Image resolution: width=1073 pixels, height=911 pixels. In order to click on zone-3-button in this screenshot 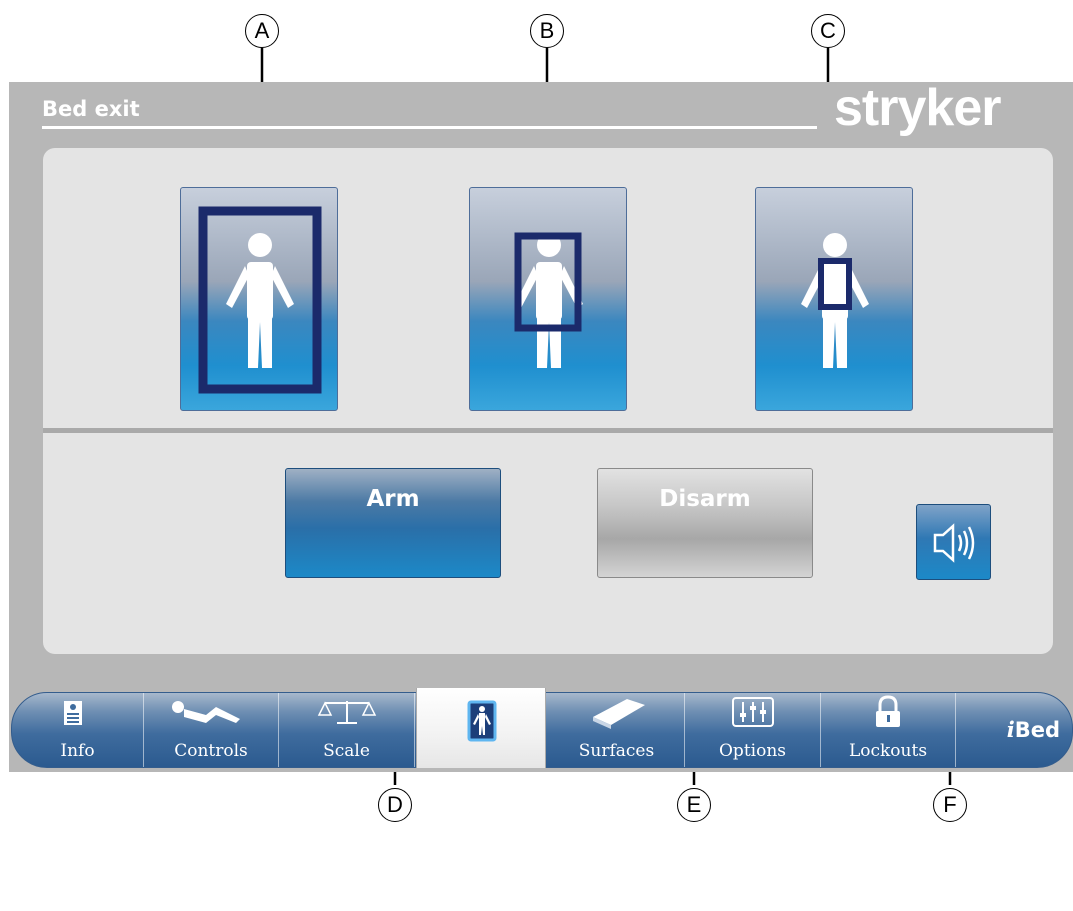, I will do `click(834, 299)`.